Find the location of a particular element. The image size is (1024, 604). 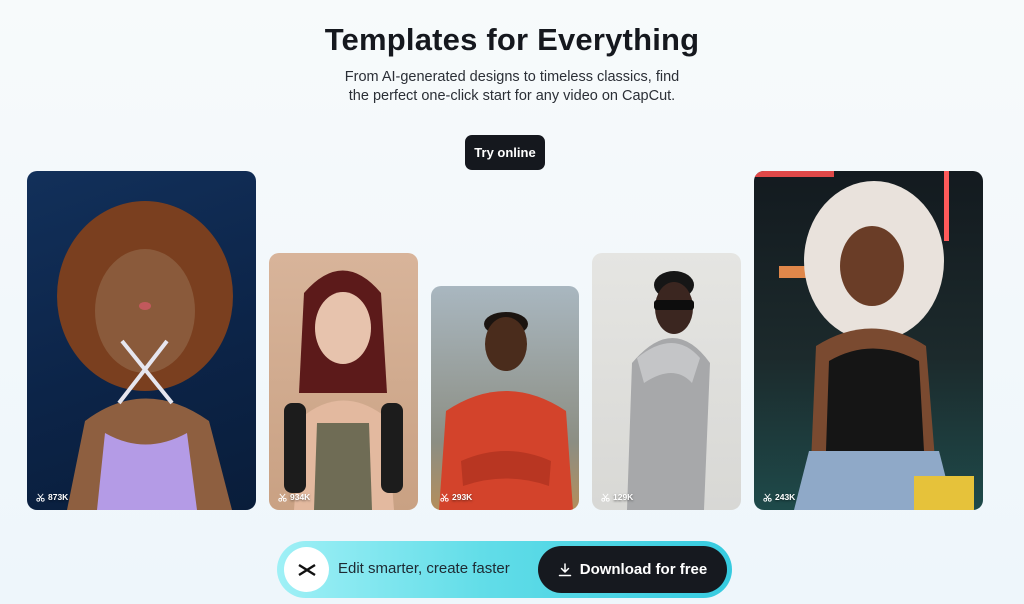

usage-count: 293K is located at coordinates (462, 497).